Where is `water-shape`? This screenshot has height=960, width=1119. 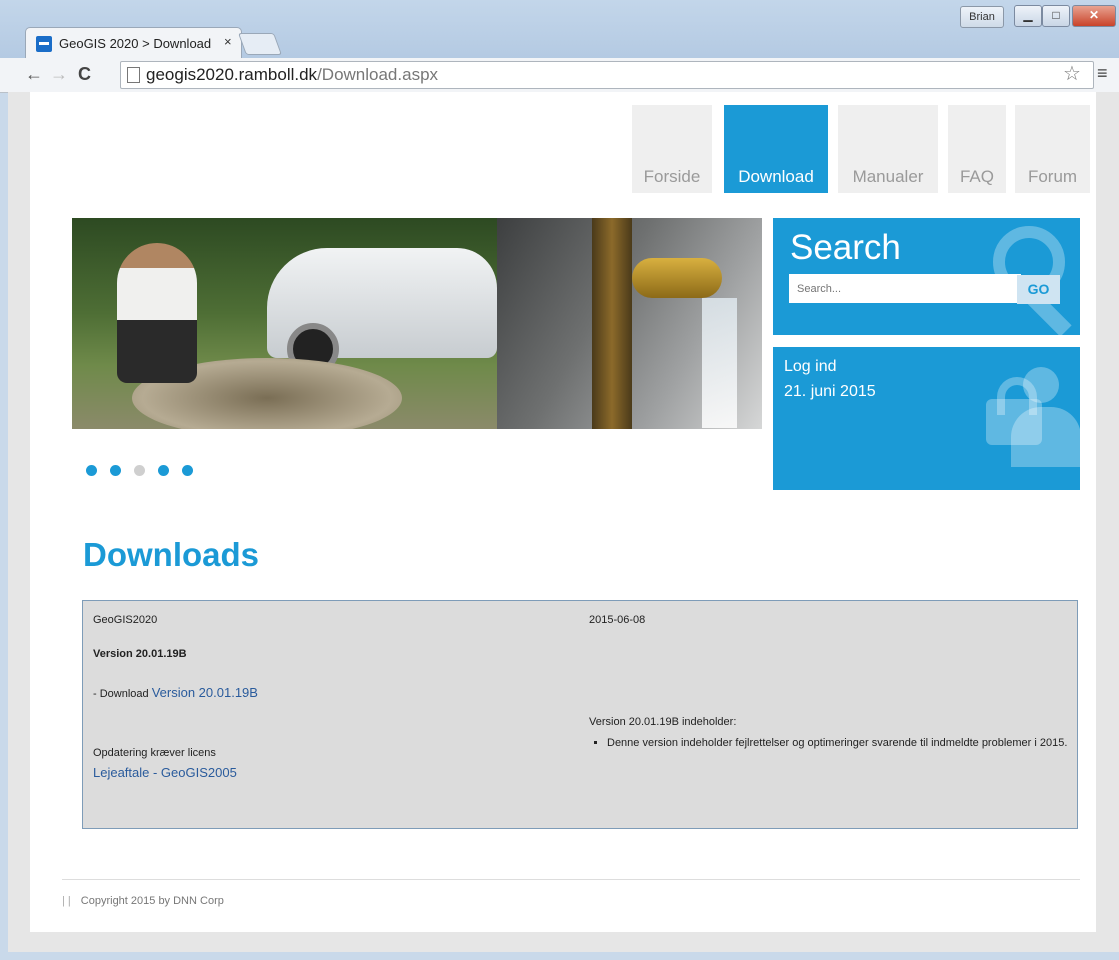
water-shape is located at coordinates (719, 363).